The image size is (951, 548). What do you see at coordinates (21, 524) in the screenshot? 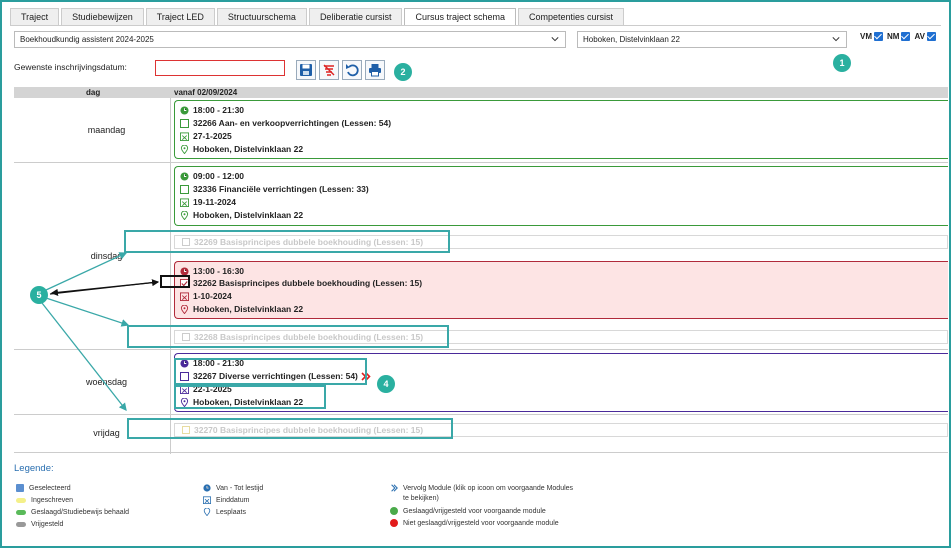
I see `exempt-swatch` at bounding box center [21, 524].